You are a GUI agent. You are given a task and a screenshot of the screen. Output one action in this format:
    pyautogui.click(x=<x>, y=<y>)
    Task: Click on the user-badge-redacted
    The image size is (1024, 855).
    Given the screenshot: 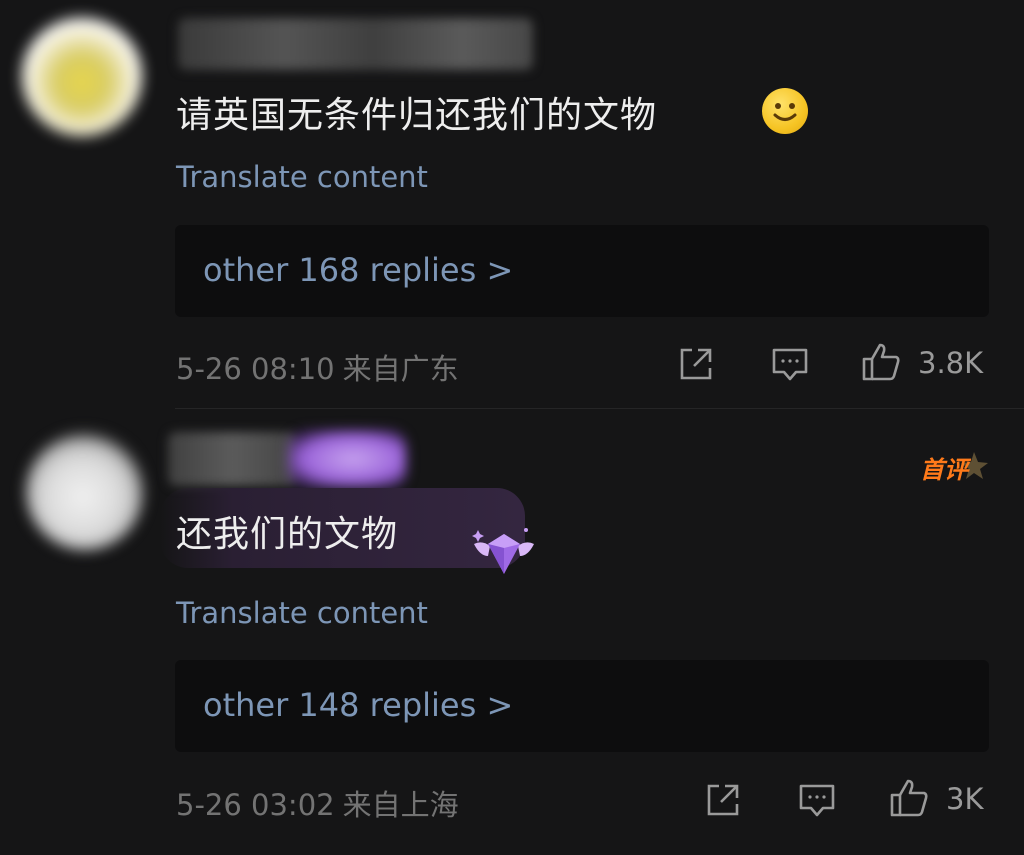 What is the action you would take?
    pyautogui.click(x=347, y=459)
    